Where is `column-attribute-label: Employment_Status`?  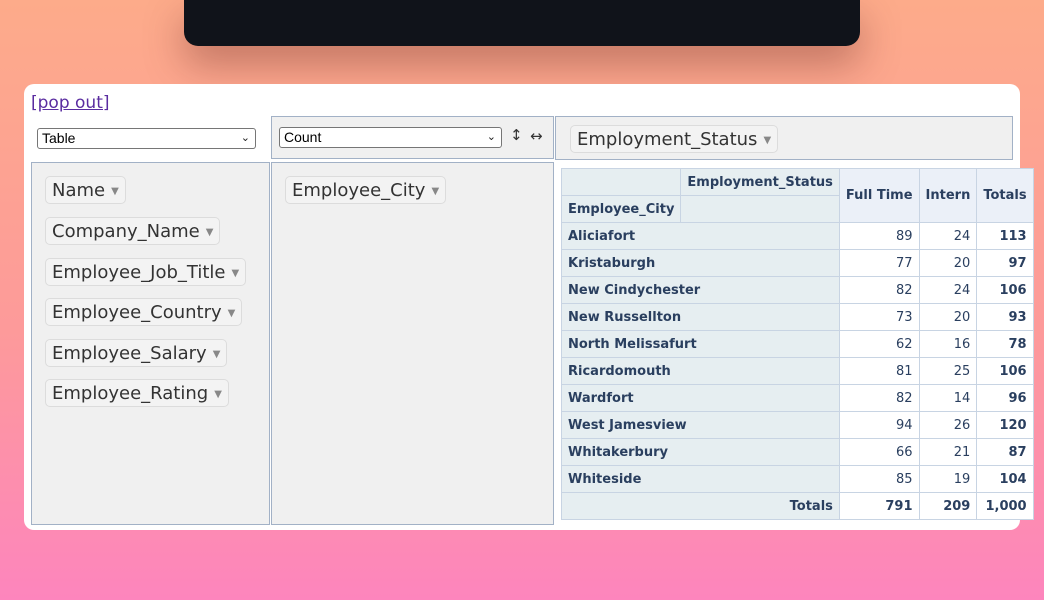
column-attribute-label: Employment_Status is located at coordinates (667, 139).